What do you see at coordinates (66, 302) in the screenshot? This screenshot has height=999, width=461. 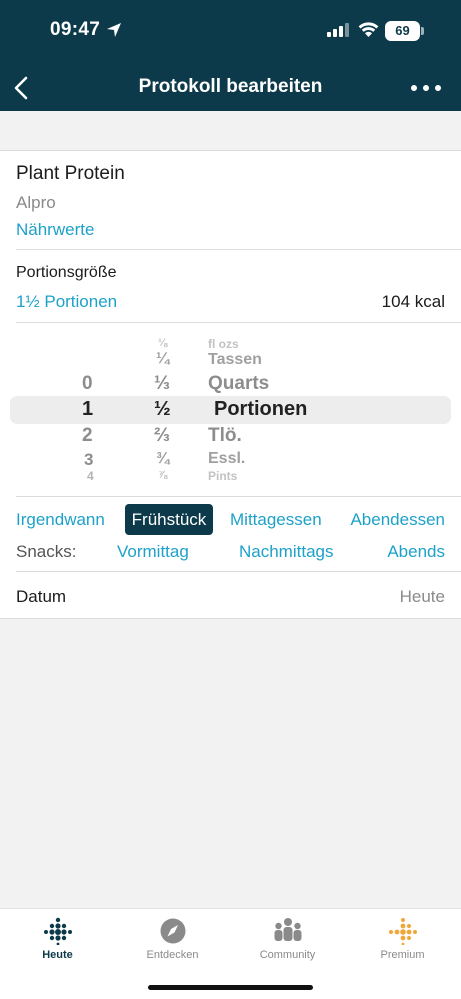 I see `portion-size-value: 1½ Portionen` at bounding box center [66, 302].